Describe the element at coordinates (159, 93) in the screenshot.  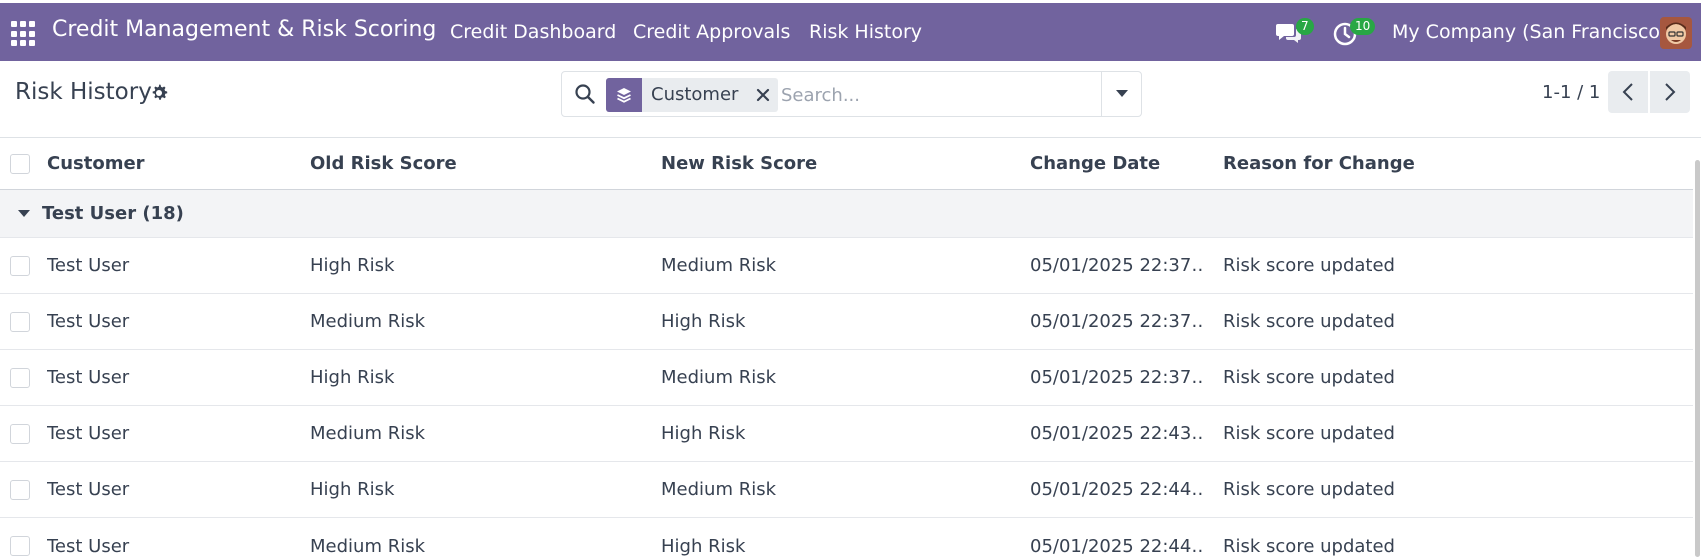
I see `gear-icon` at that location.